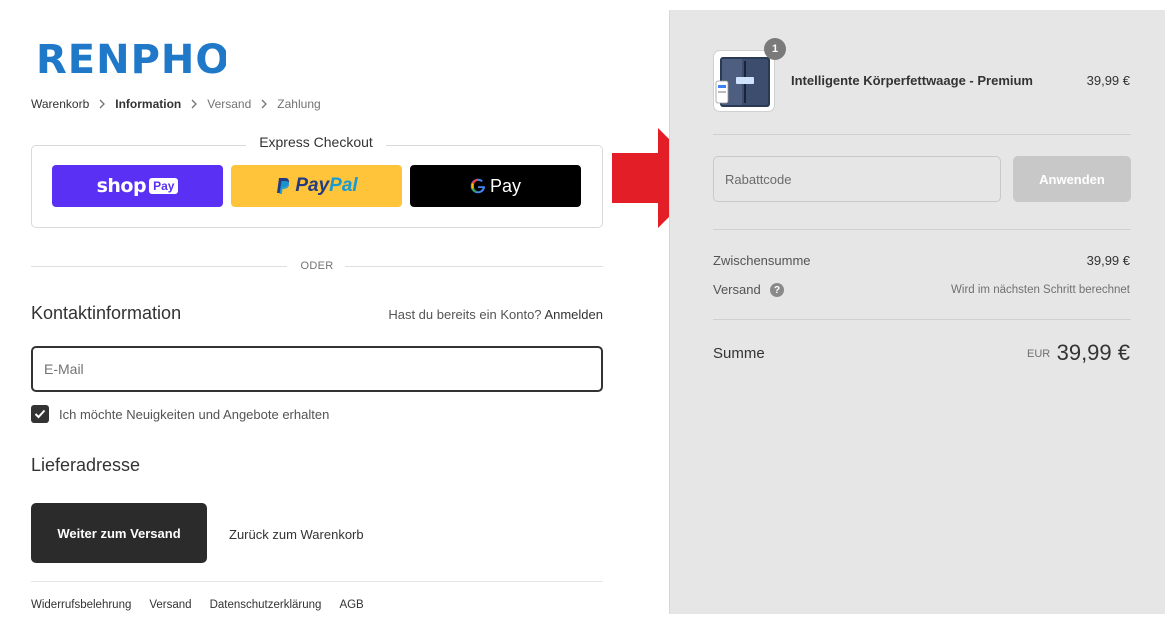 The height and width of the screenshot is (625, 1165). Describe the element at coordinates (86, 465) in the screenshot. I see `shipping-section-title: Lieferadresse` at that location.